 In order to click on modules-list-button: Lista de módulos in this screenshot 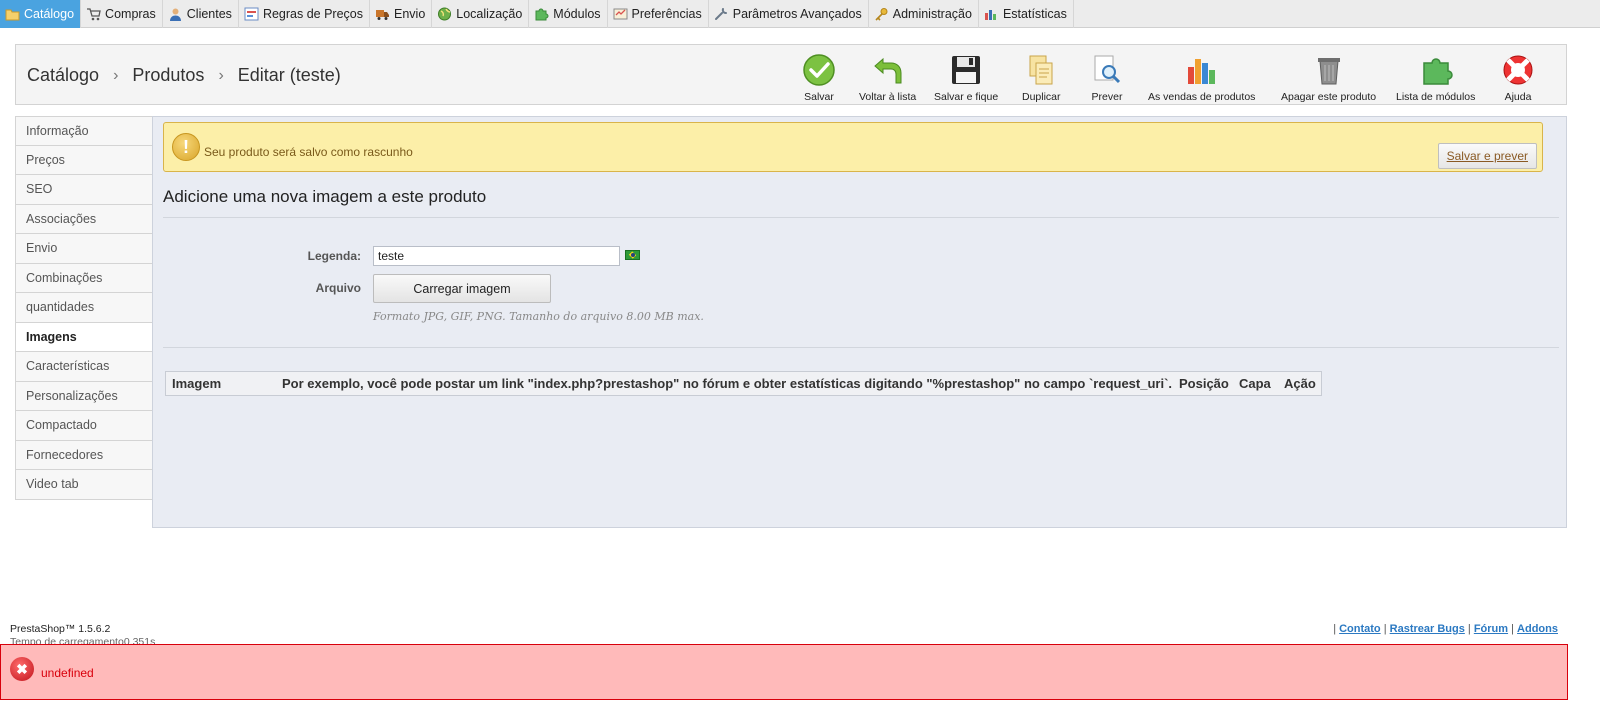, I will do `click(1435, 78)`.